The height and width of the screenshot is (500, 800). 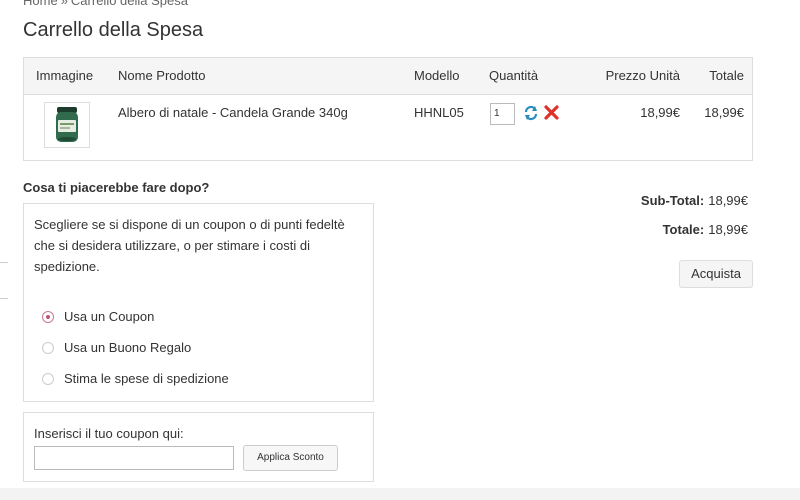 I want to click on coupon-input, so click(x=134, y=458).